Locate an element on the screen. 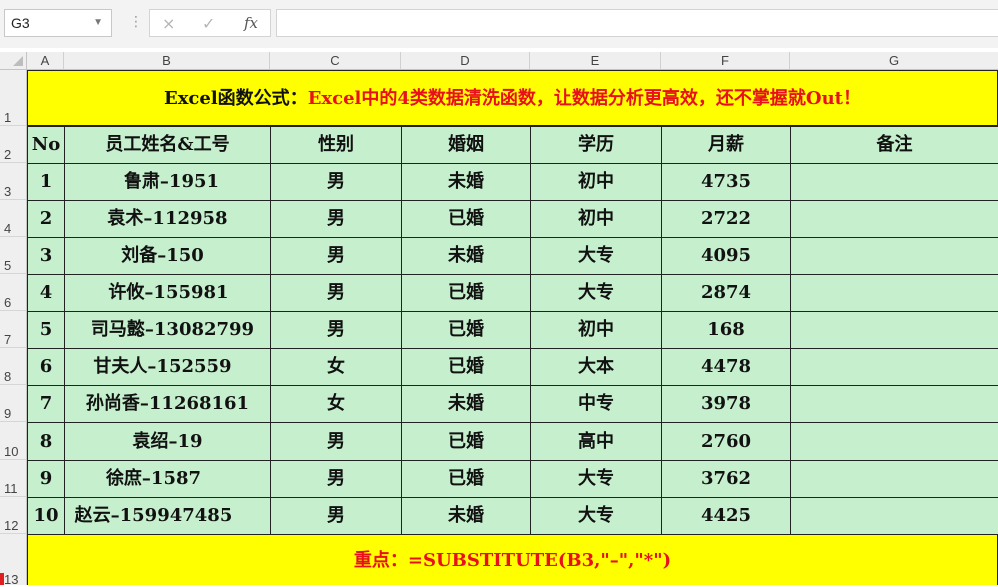  cell-salary: 3762 is located at coordinates (726, 479).